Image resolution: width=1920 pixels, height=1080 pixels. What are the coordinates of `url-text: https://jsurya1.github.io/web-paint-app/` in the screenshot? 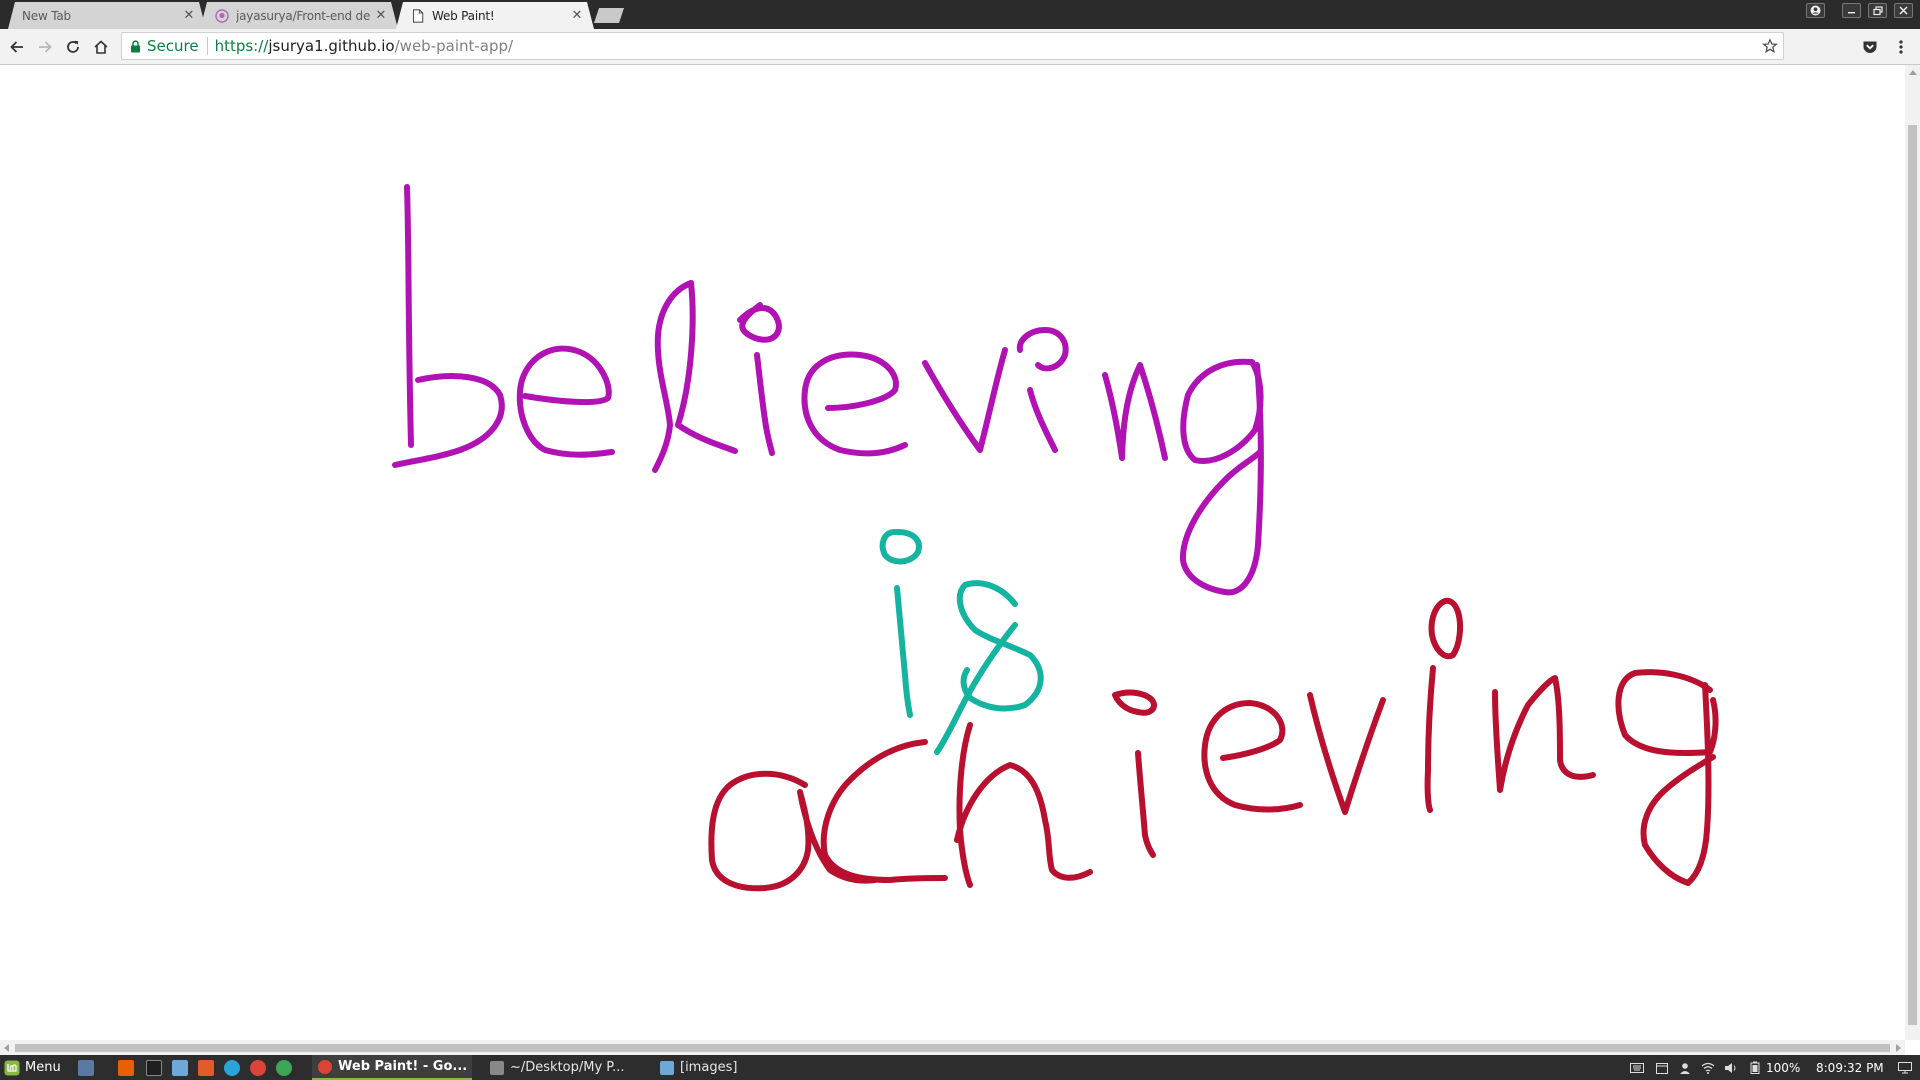 It's located at (364, 46).